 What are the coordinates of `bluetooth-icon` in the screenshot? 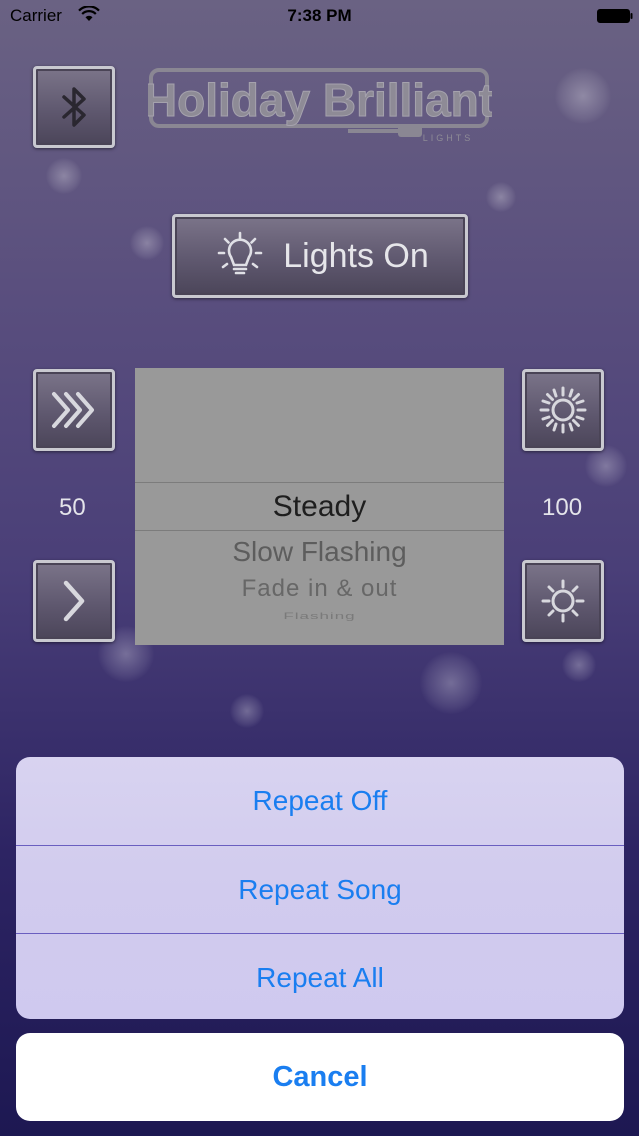 It's located at (74, 107).